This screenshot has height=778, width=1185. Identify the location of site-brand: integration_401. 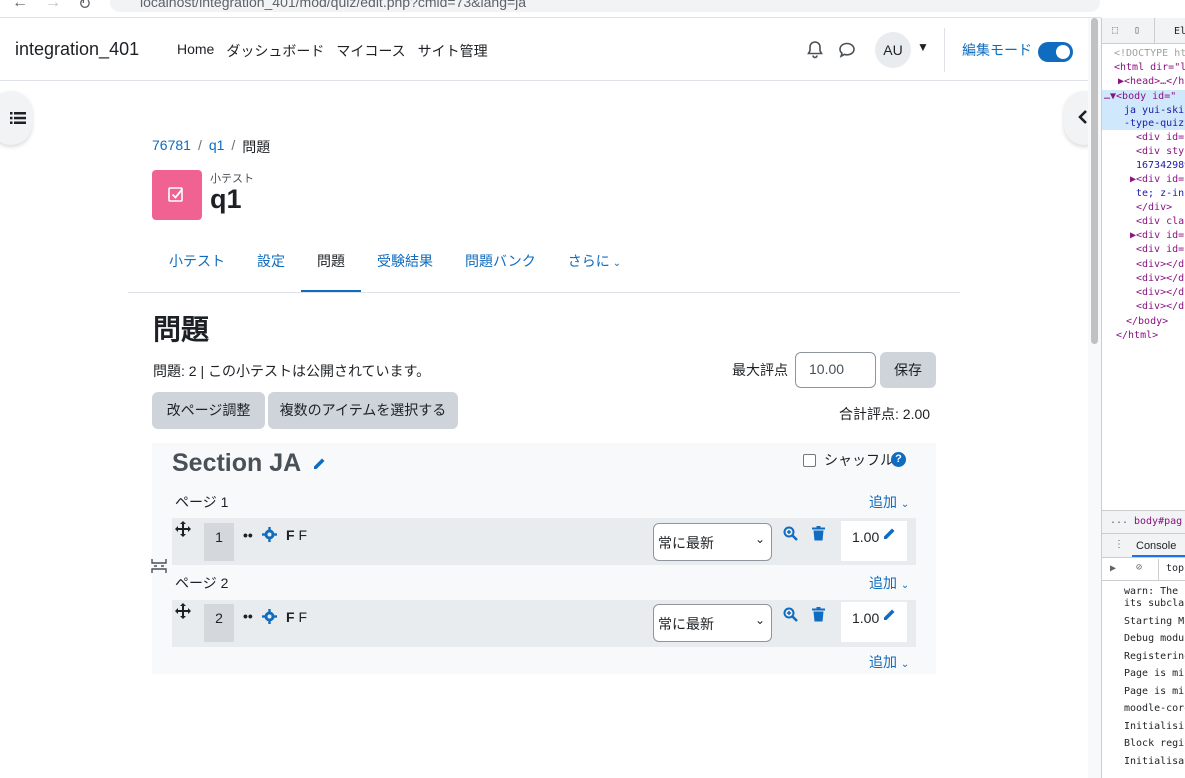
(77, 49).